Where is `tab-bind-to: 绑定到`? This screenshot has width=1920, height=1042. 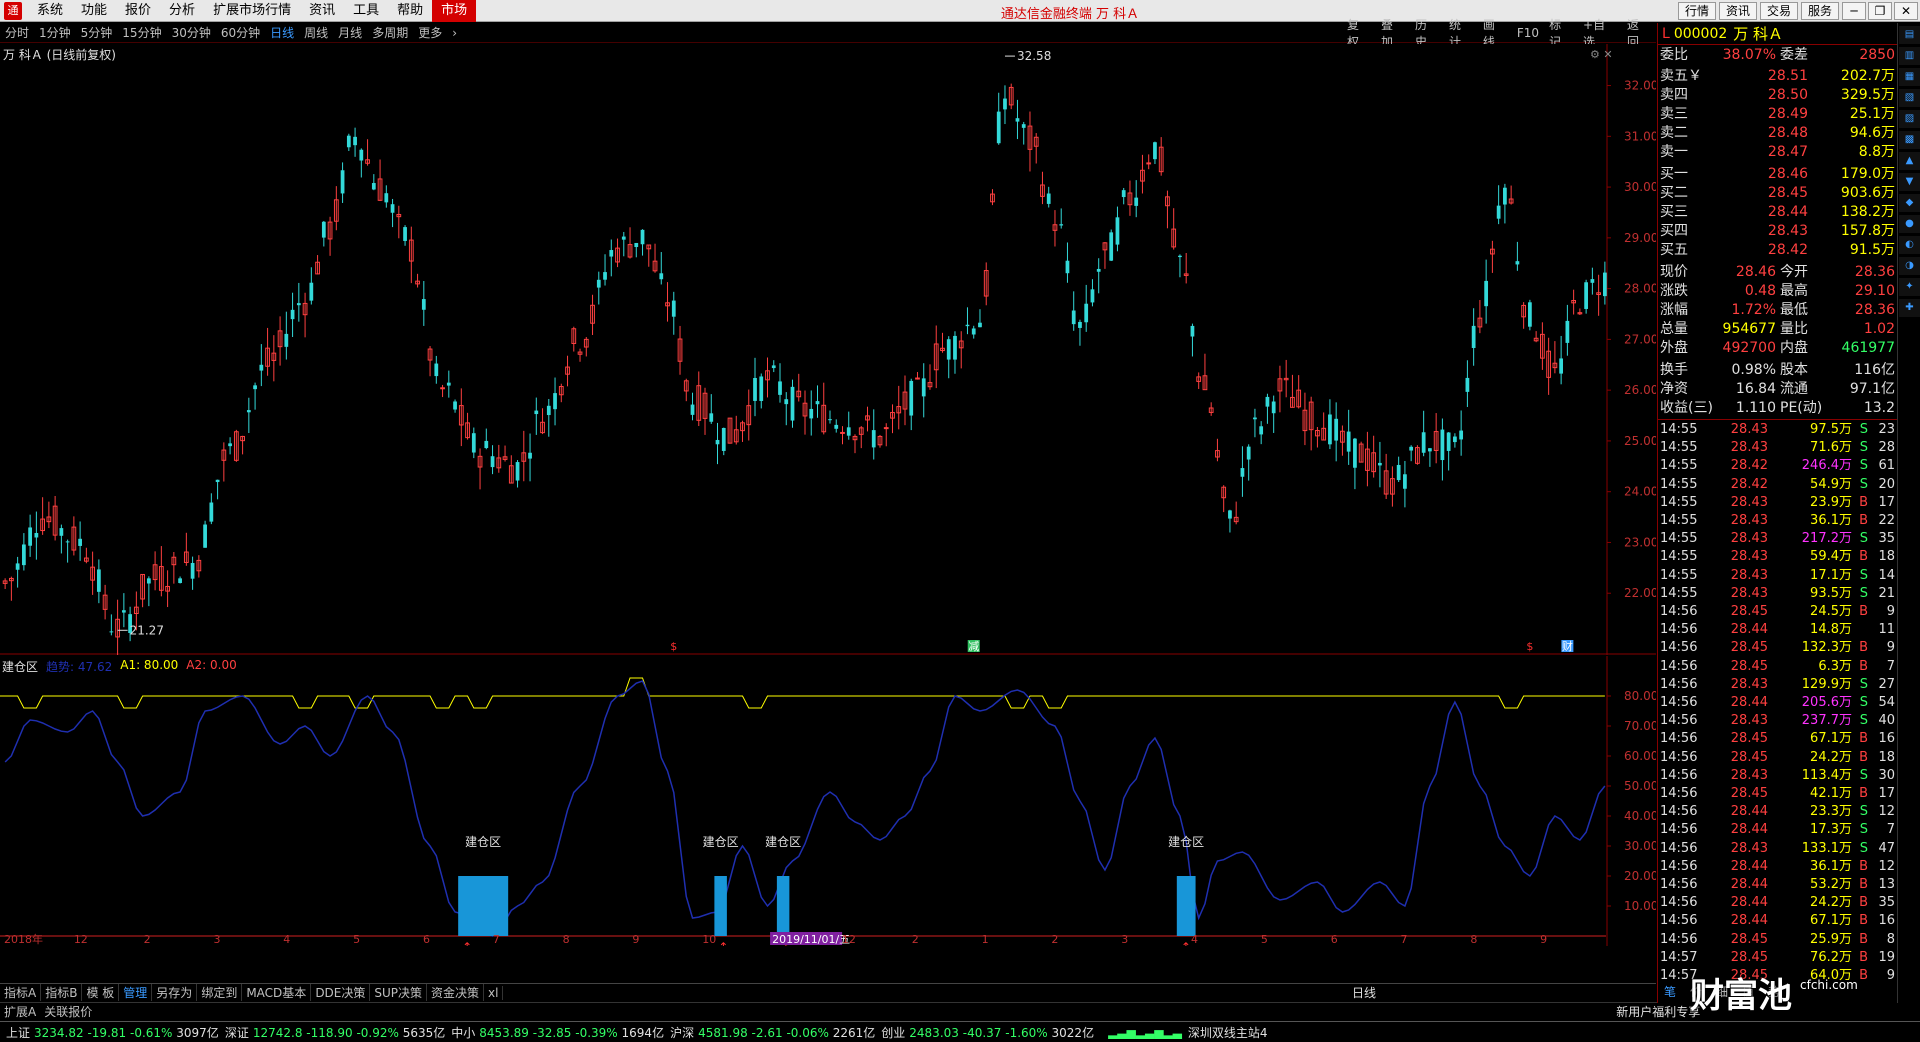
tab-bind-to: 绑定到 is located at coordinates (220, 992).